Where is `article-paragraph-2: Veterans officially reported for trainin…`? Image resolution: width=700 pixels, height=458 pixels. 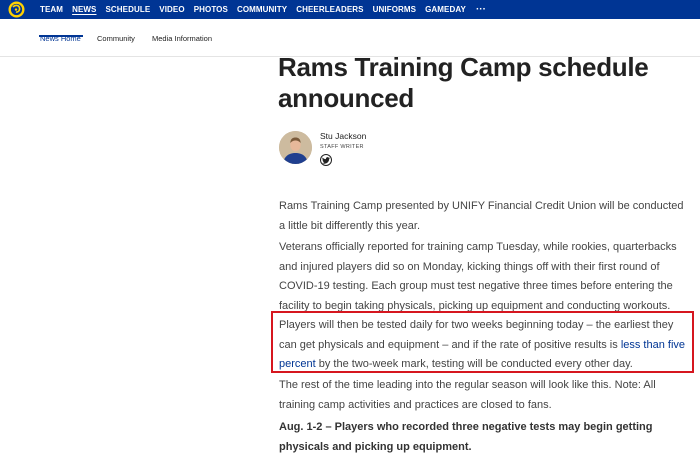
article-paragraph-2: Veterans officially reported for trainin… is located at coordinates (478, 276).